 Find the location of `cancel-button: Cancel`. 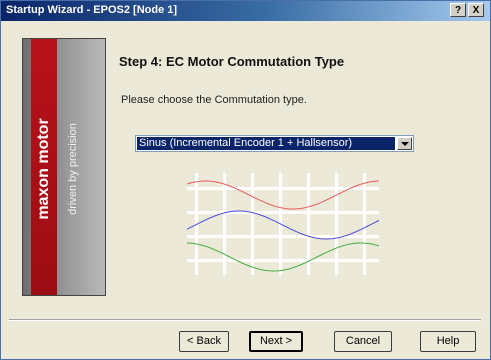

cancel-button: Cancel is located at coordinates (363, 341).